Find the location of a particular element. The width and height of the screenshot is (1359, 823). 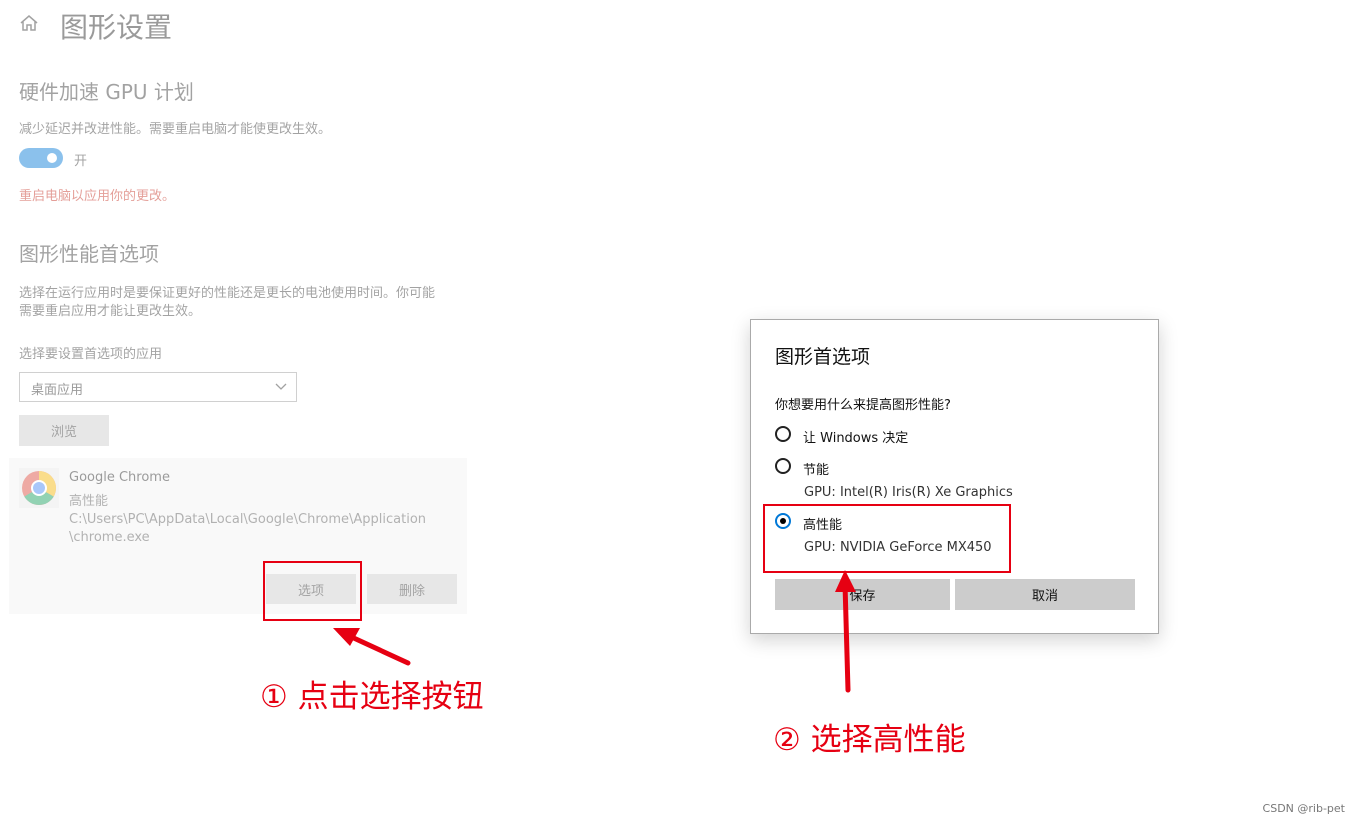

perf-description-line2: 需要重启应用才能让更改生效。 is located at coordinates (110, 311).